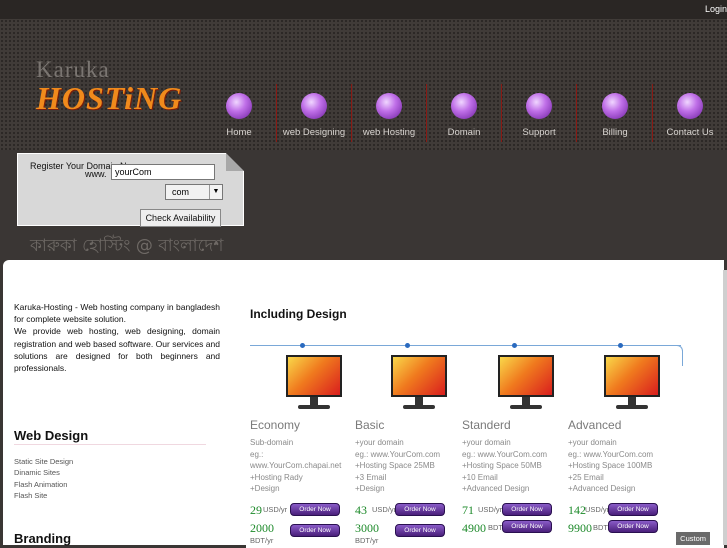  Describe the element at coordinates (690, 132) in the screenshot. I see `nav-label: Contact Us` at that location.